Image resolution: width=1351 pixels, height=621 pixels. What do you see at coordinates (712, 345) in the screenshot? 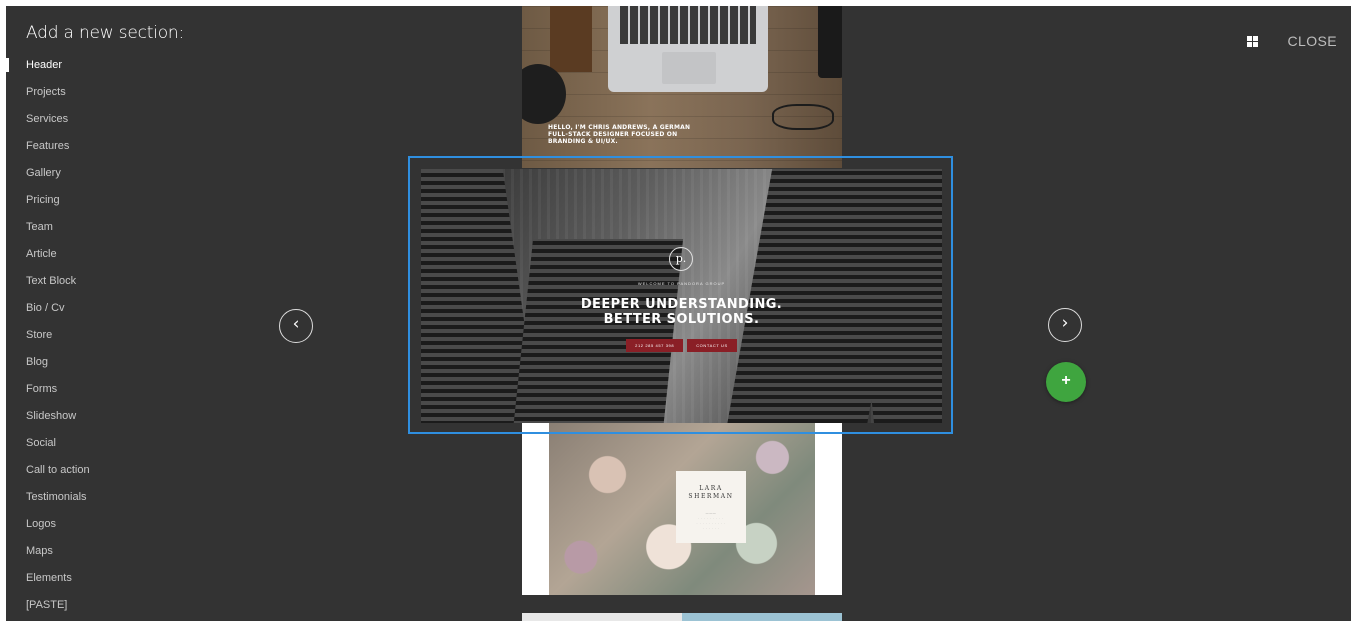
I see `preview-contact-button: CONTACT US` at bounding box center [712, 345].